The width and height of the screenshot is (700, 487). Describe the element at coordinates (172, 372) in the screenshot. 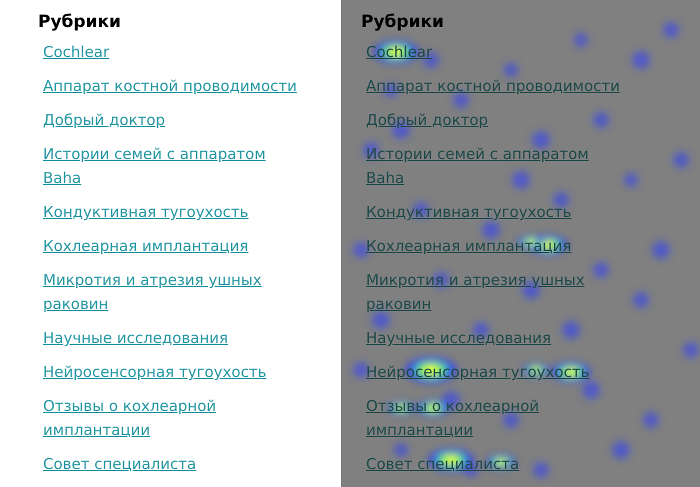

I see `category-link: Нейросенсорная тугоухость` at that location.